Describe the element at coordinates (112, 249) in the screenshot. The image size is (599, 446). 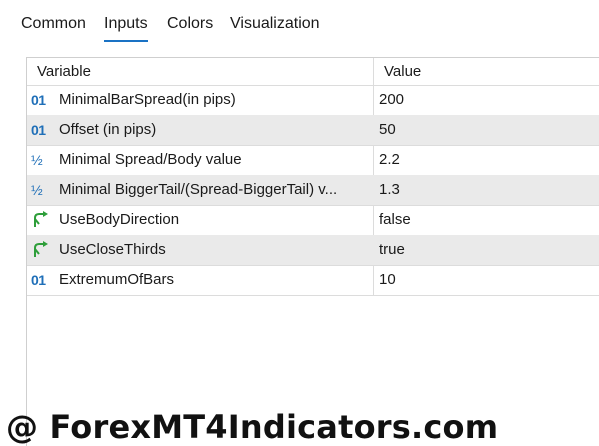
I see `variable-name: UseCloseThirds` at that location.